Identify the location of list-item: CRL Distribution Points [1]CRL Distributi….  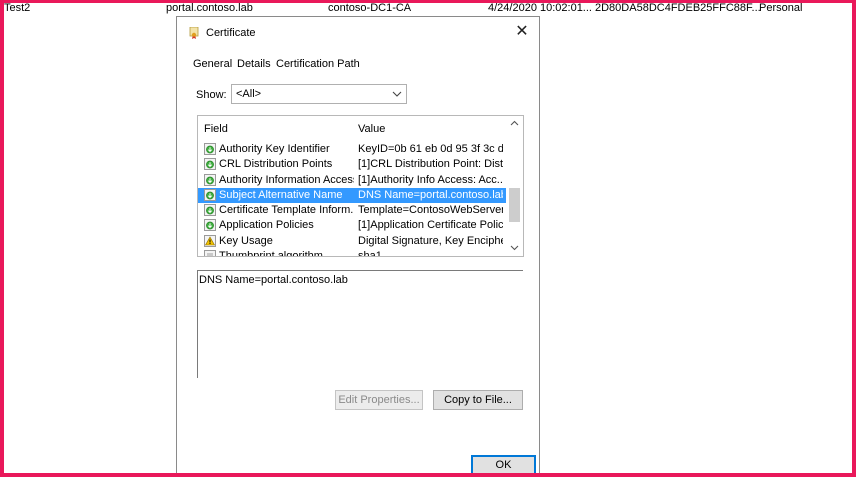
(353, 164).